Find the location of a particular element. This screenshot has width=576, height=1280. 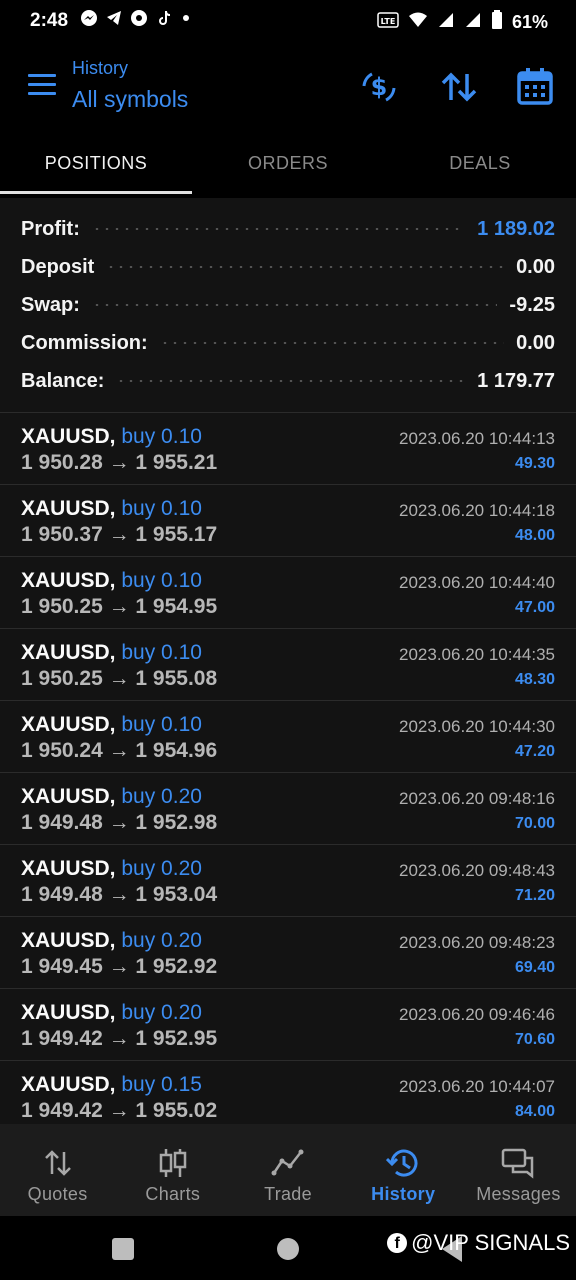

candles-icon is located at coordinates (173, 1163).